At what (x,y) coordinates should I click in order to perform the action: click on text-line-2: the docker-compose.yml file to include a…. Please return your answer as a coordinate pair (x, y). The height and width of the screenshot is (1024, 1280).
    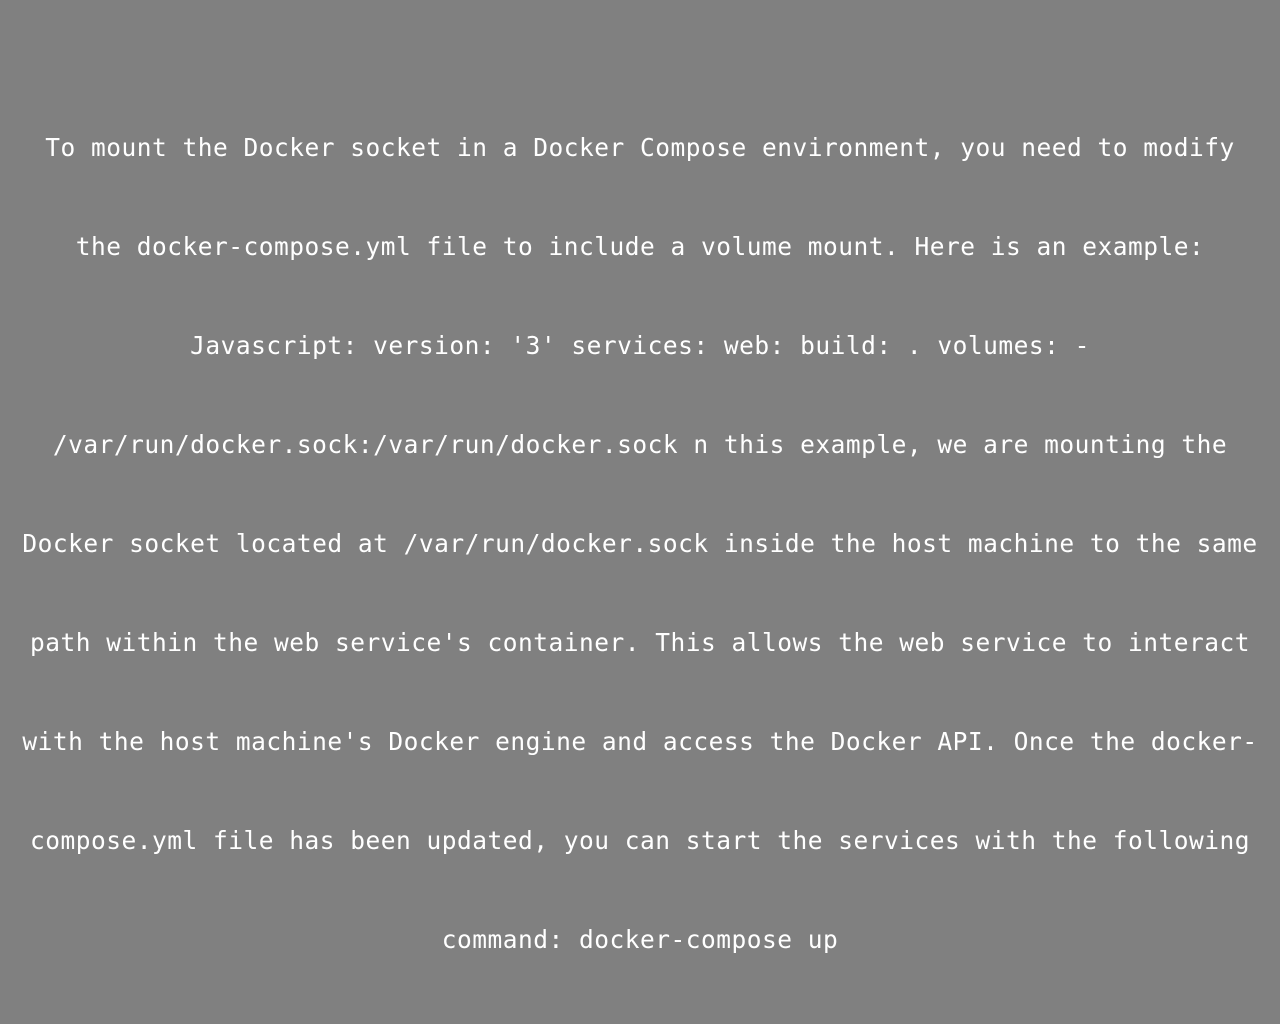
    Looking at the image, I should click on (640, 246).